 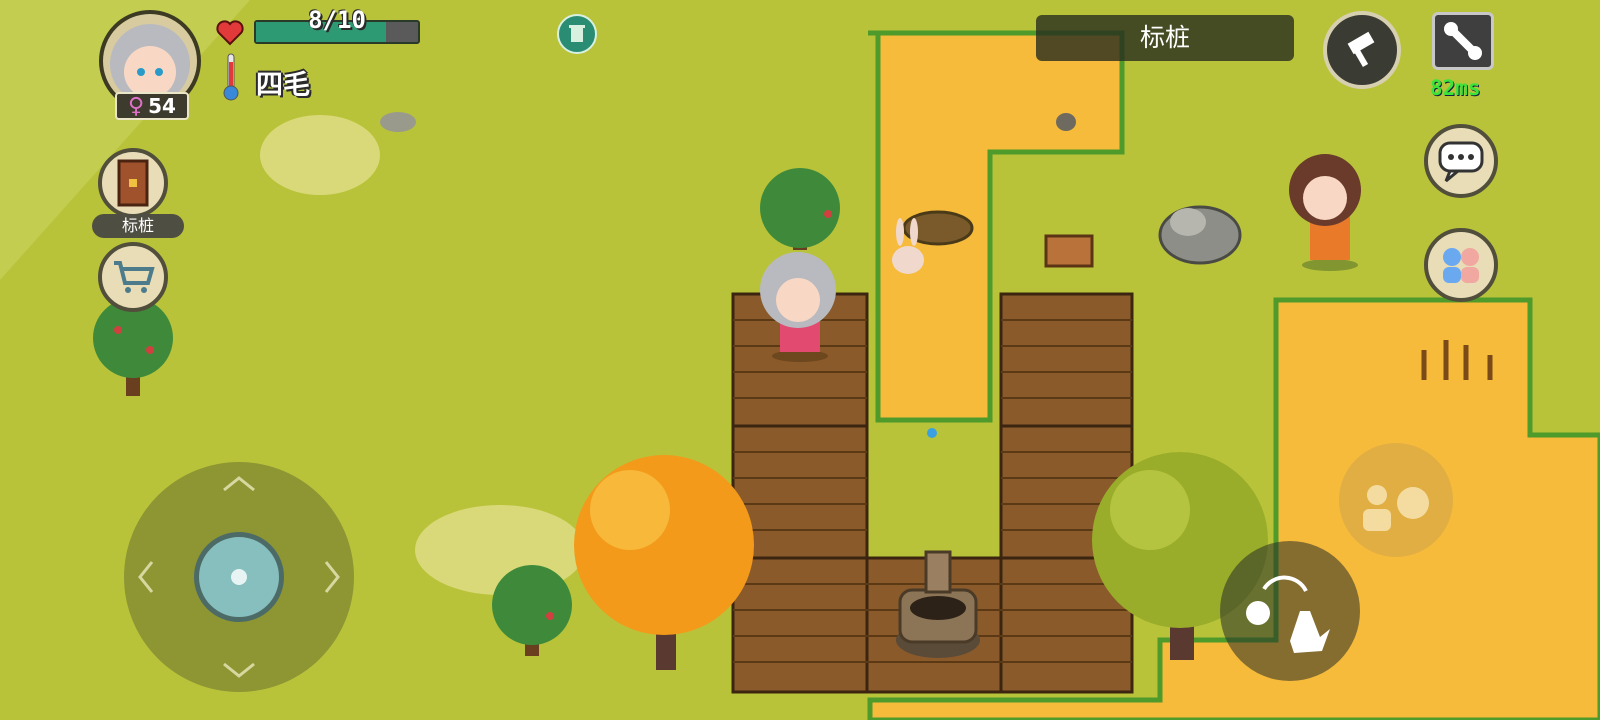 I want to click on signpost-icon, so click(x=133, y=183).